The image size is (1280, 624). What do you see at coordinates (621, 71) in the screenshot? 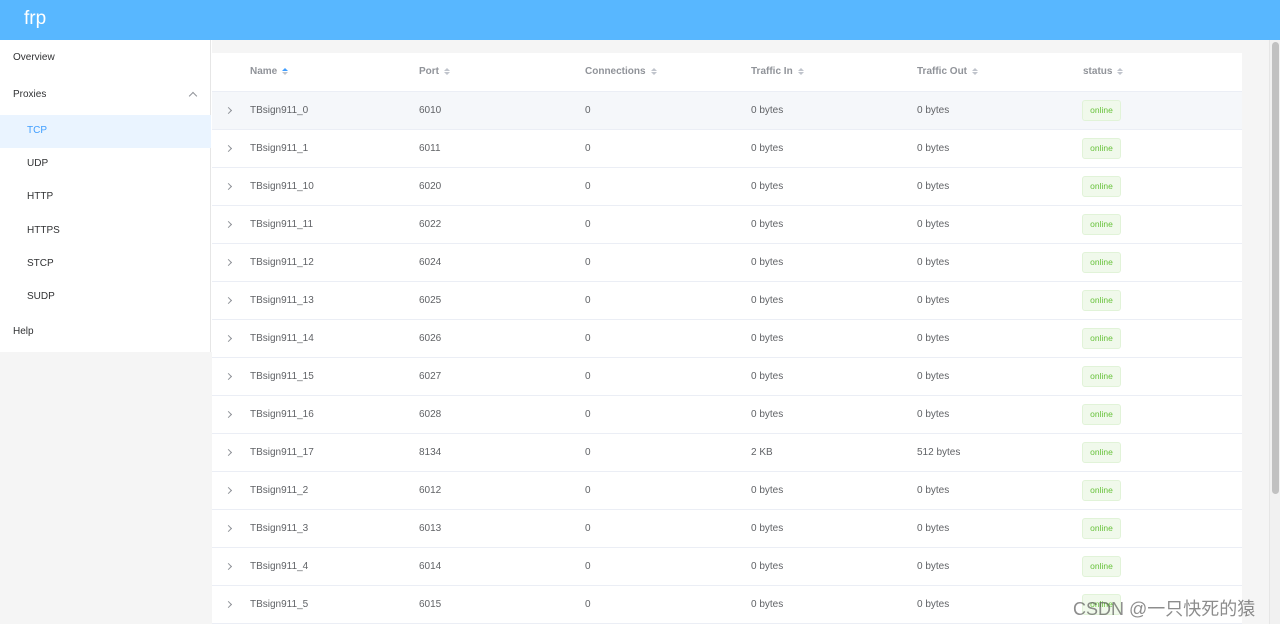
I see `column-header-connections: Connections` at bounding box center [621, 71].